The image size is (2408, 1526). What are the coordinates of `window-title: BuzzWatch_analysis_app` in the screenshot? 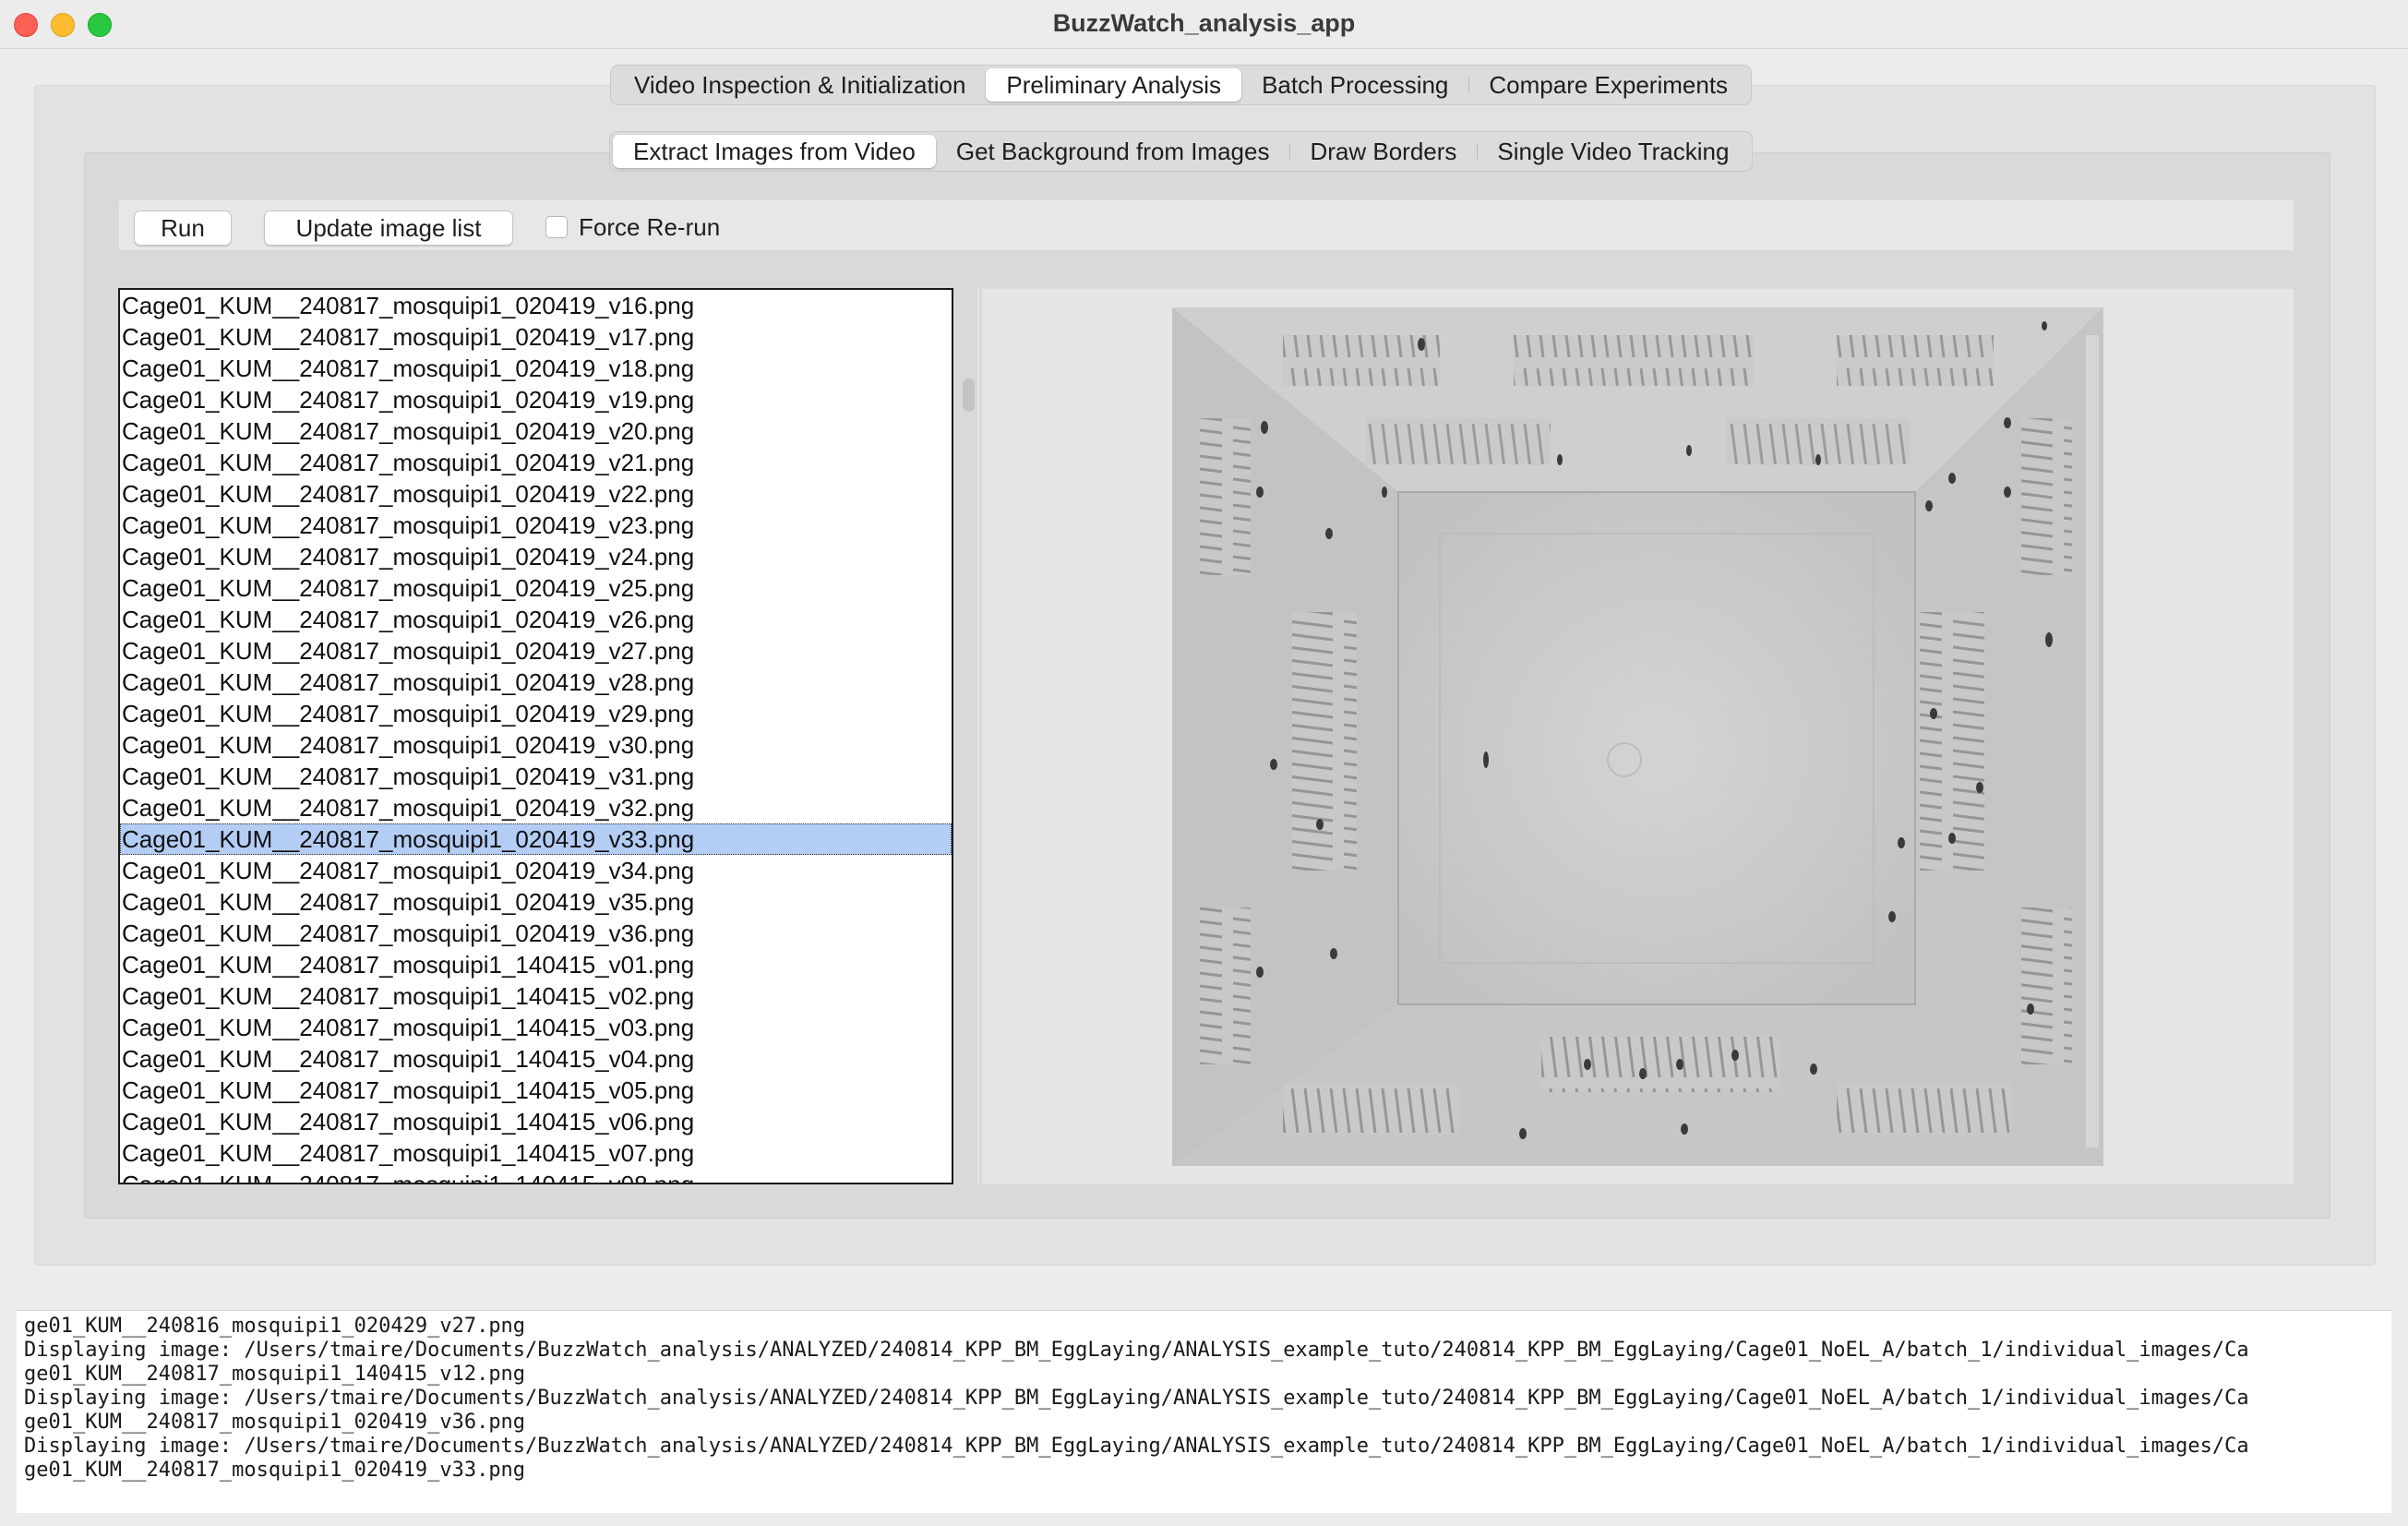 It's located at (1204, 23).